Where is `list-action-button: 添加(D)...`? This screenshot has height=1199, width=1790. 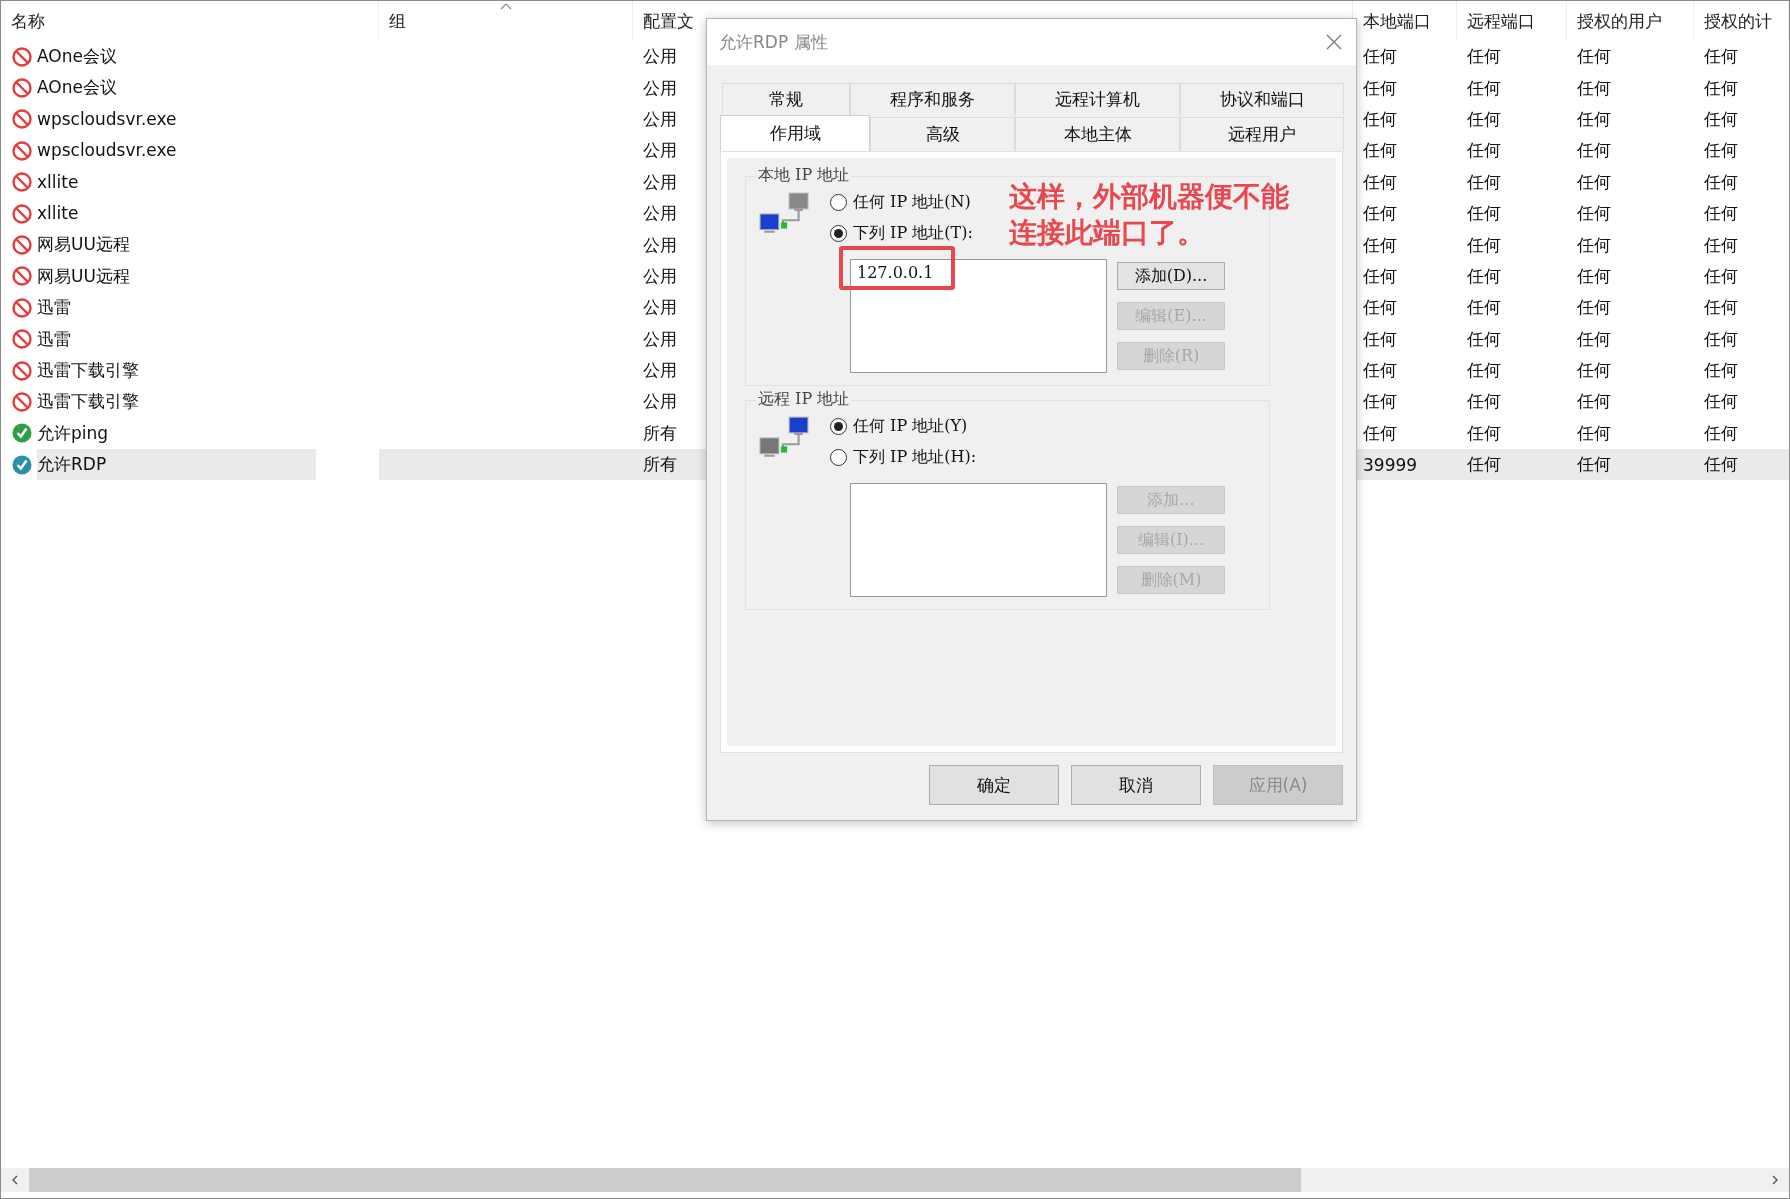
list-action-button: 添加(D)... is located at coordinates (1171, 276).